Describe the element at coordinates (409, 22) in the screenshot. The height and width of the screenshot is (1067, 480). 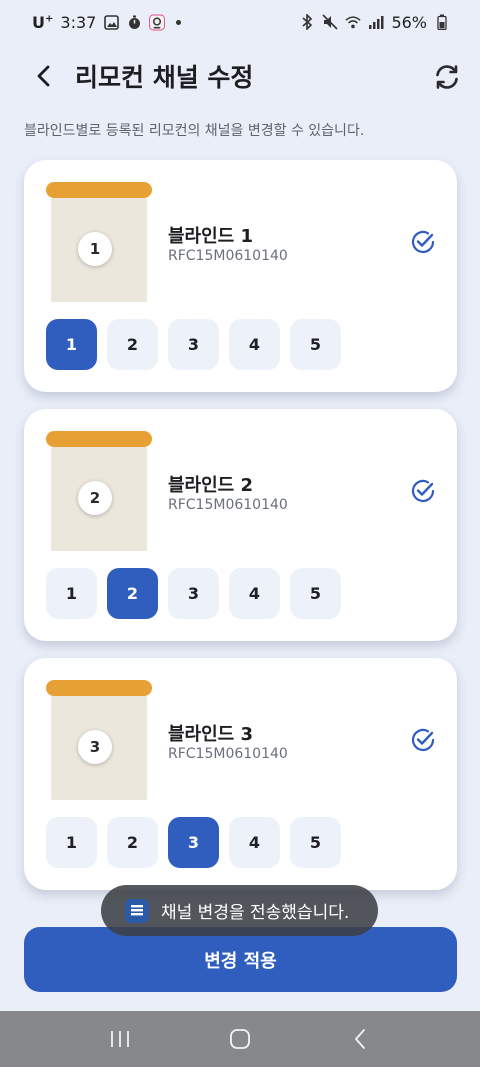
I see `battery-percent: 56%` at that location.